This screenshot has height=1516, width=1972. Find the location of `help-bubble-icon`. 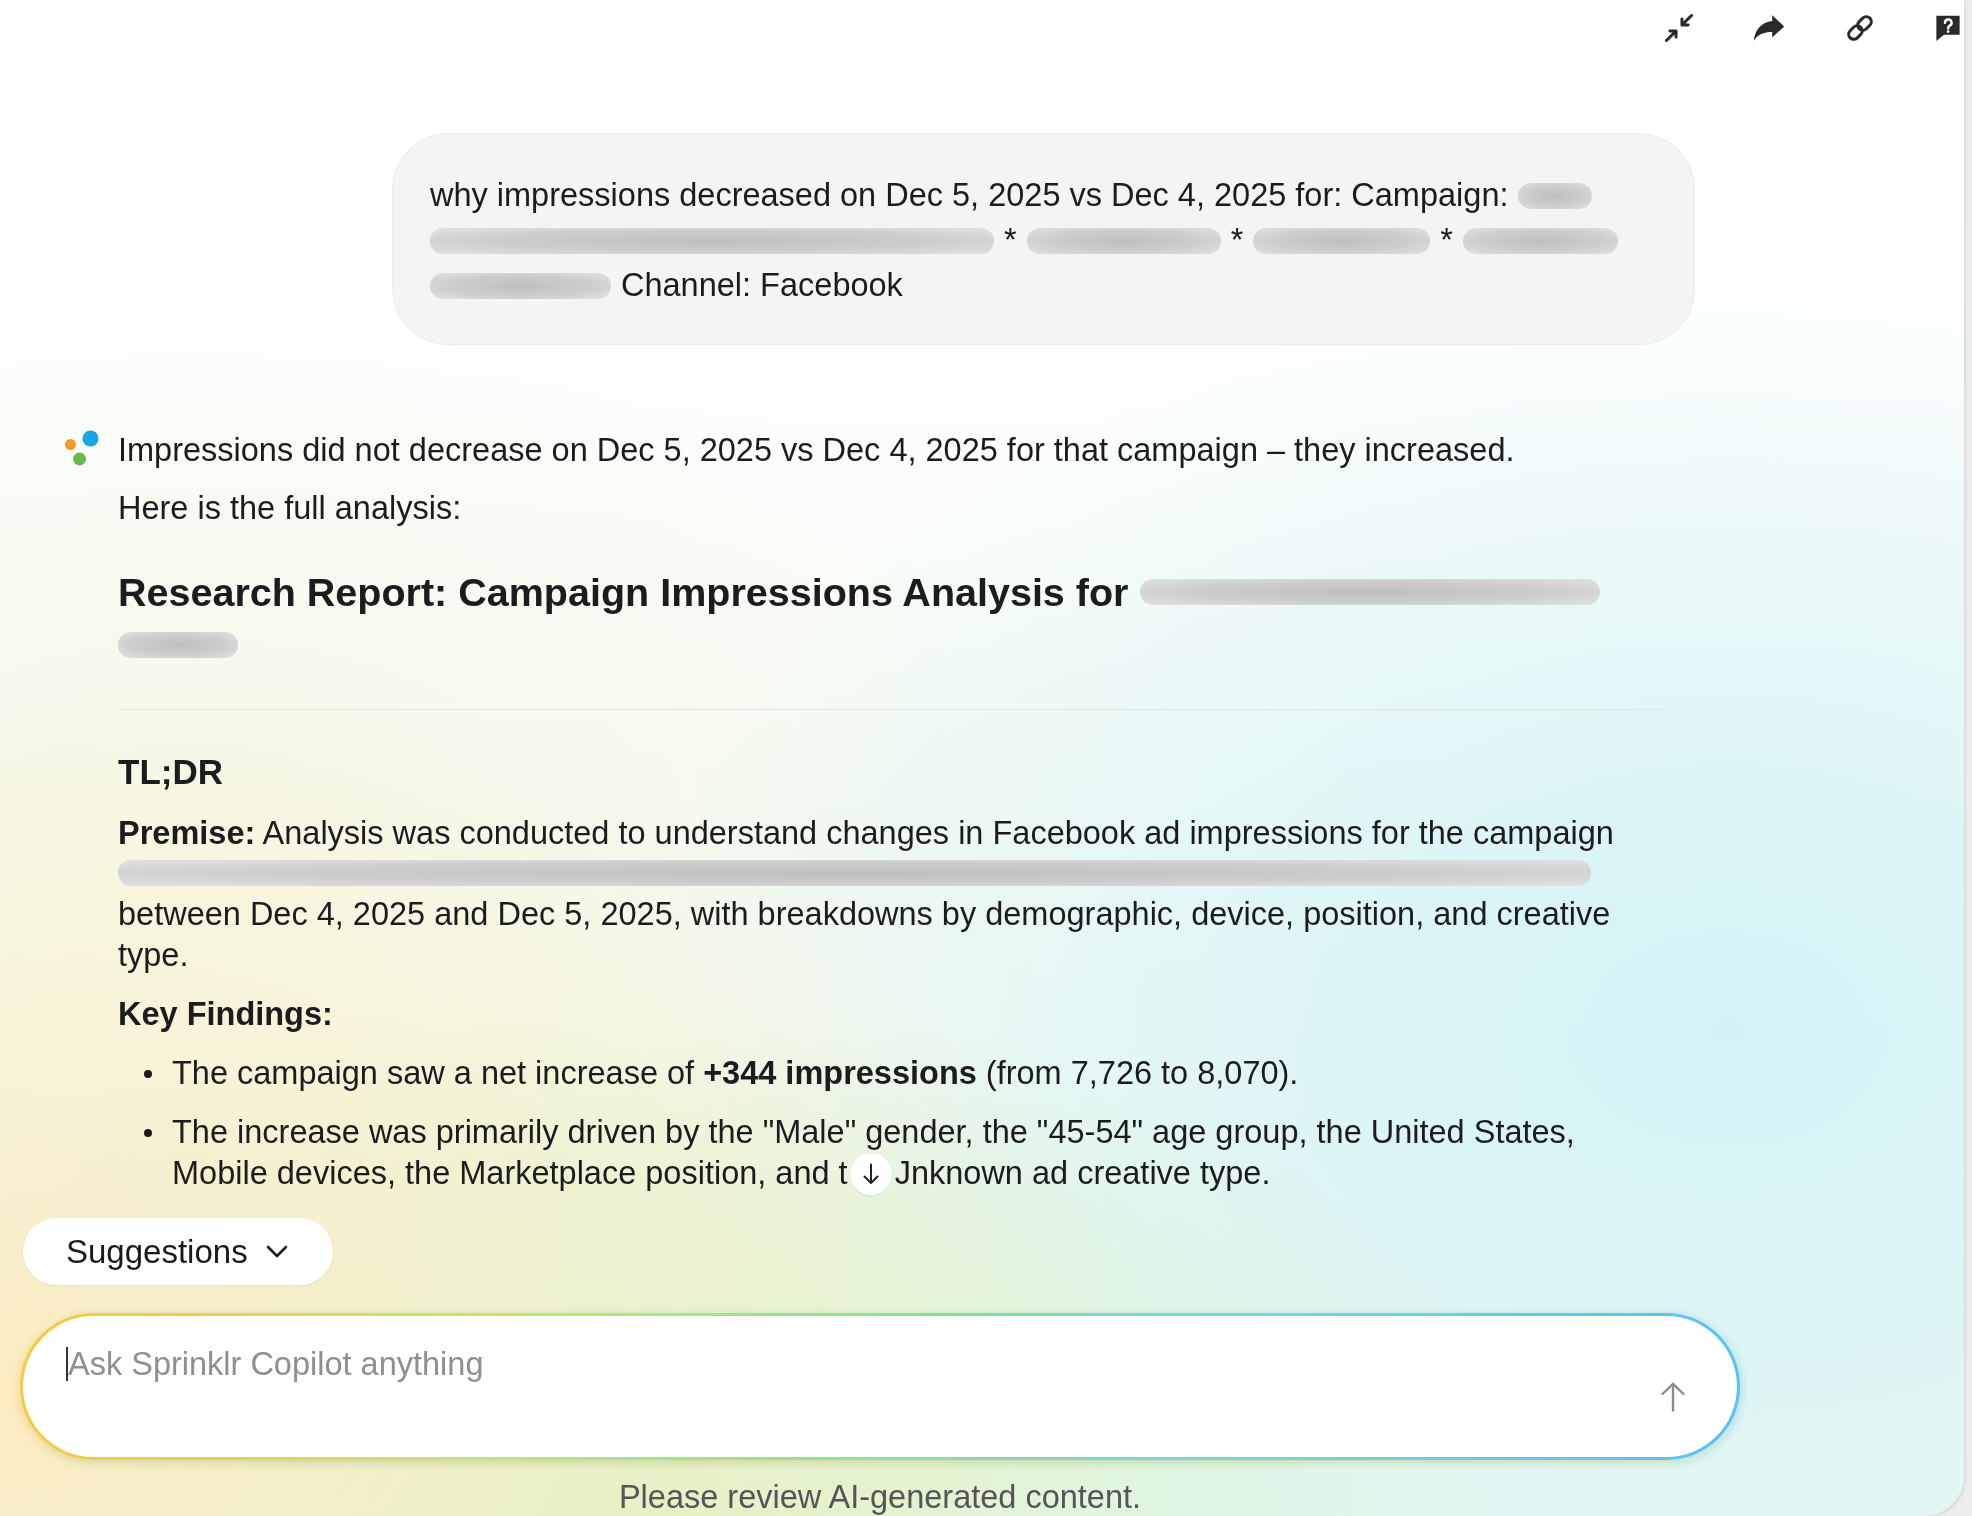

help-bubble-icon is located at coordinates (1948, 28).